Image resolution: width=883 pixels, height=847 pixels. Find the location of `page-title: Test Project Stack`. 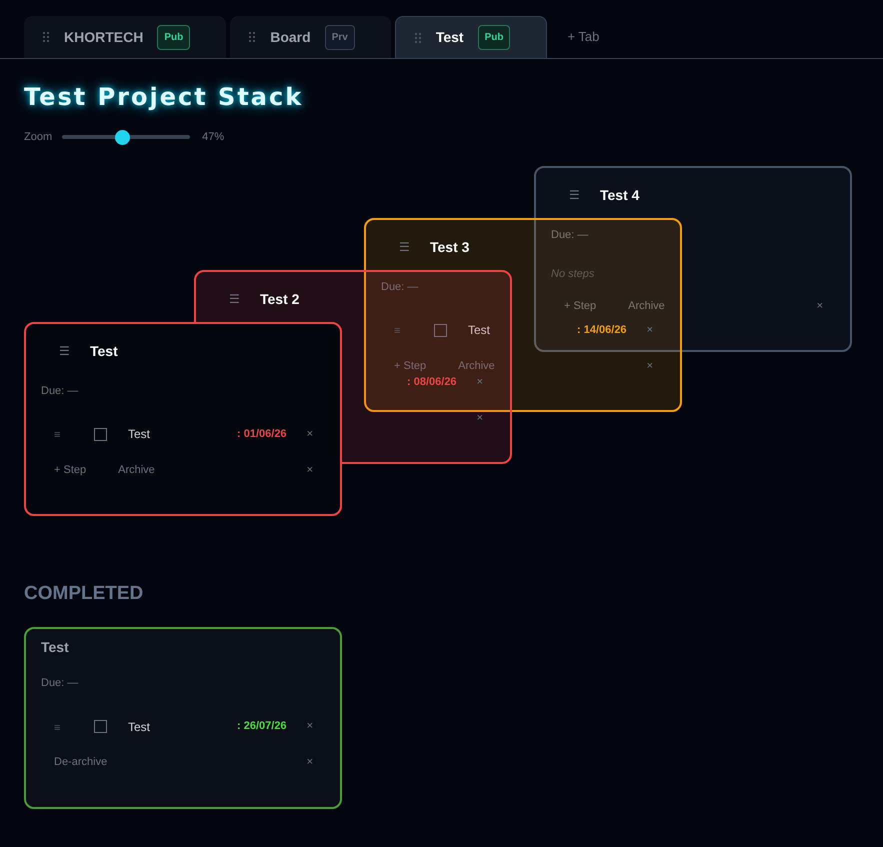

page-title: Test Project Stack is located at coordinates (164, 97).